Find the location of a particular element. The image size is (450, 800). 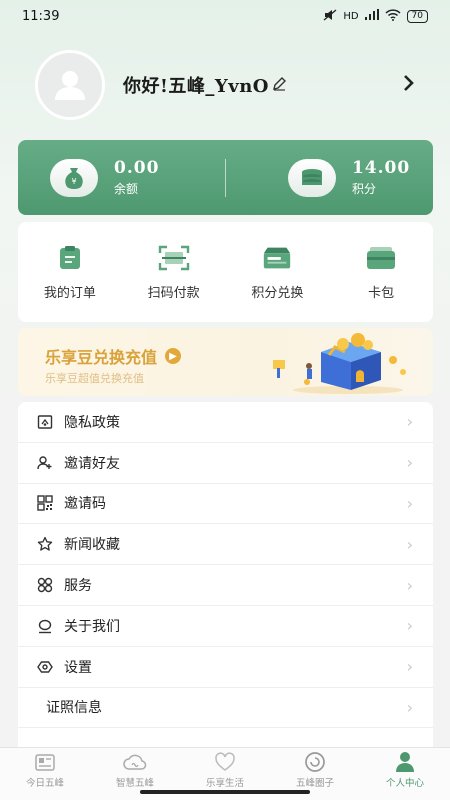

points-section: 14.00 积分 is located at coordinates (329, 177).